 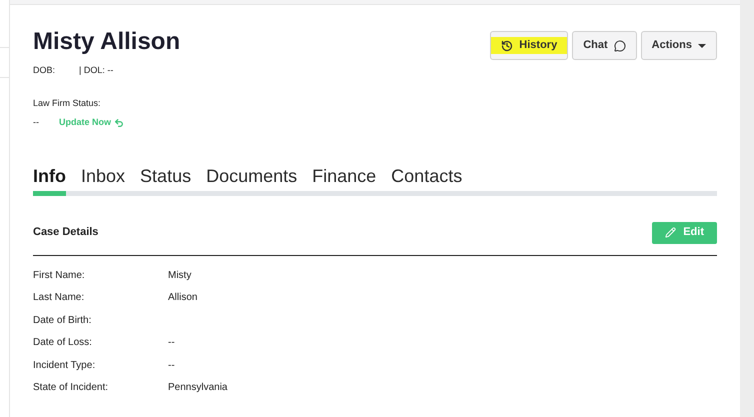 What do you see at coordinates (49, 180) in the screenshot?
I see `tab: Info` at bounding box center [49, 180].